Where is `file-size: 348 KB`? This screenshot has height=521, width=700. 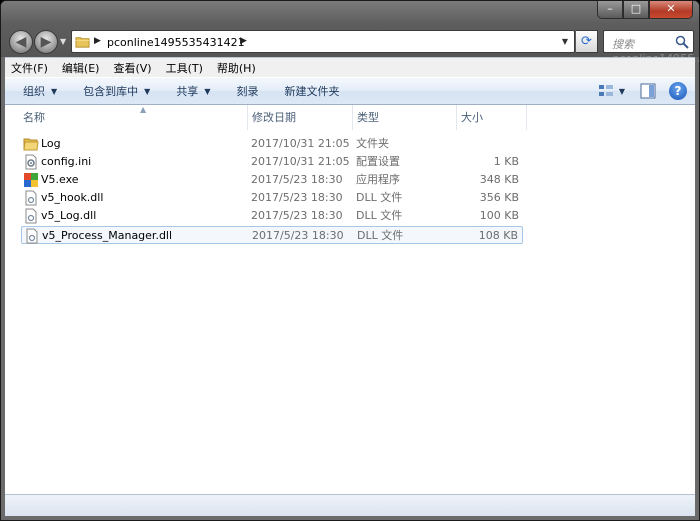
file-size: 348 KB is located at coordinates (499, 179).